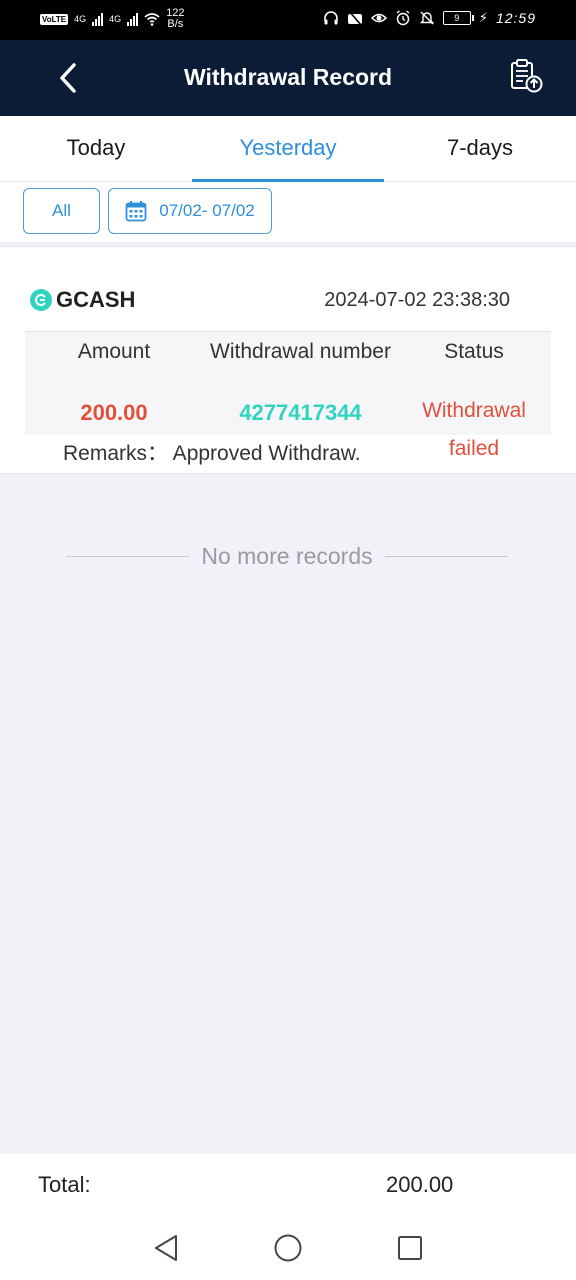 The width and height of the screenshot is (576, 1280). Describe the element at coordinates (80, 19) in the screenshot. I see `network-label-1: 4G` at that location.